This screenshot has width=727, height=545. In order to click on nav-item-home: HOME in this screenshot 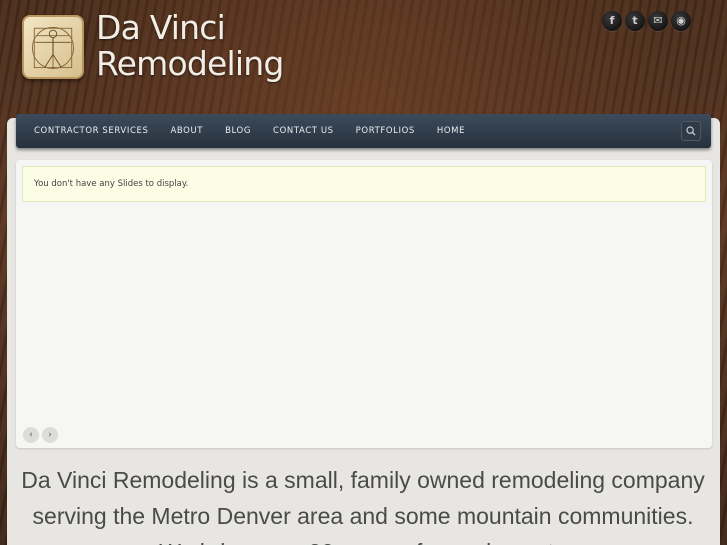, I will do `click(451, 131)`.